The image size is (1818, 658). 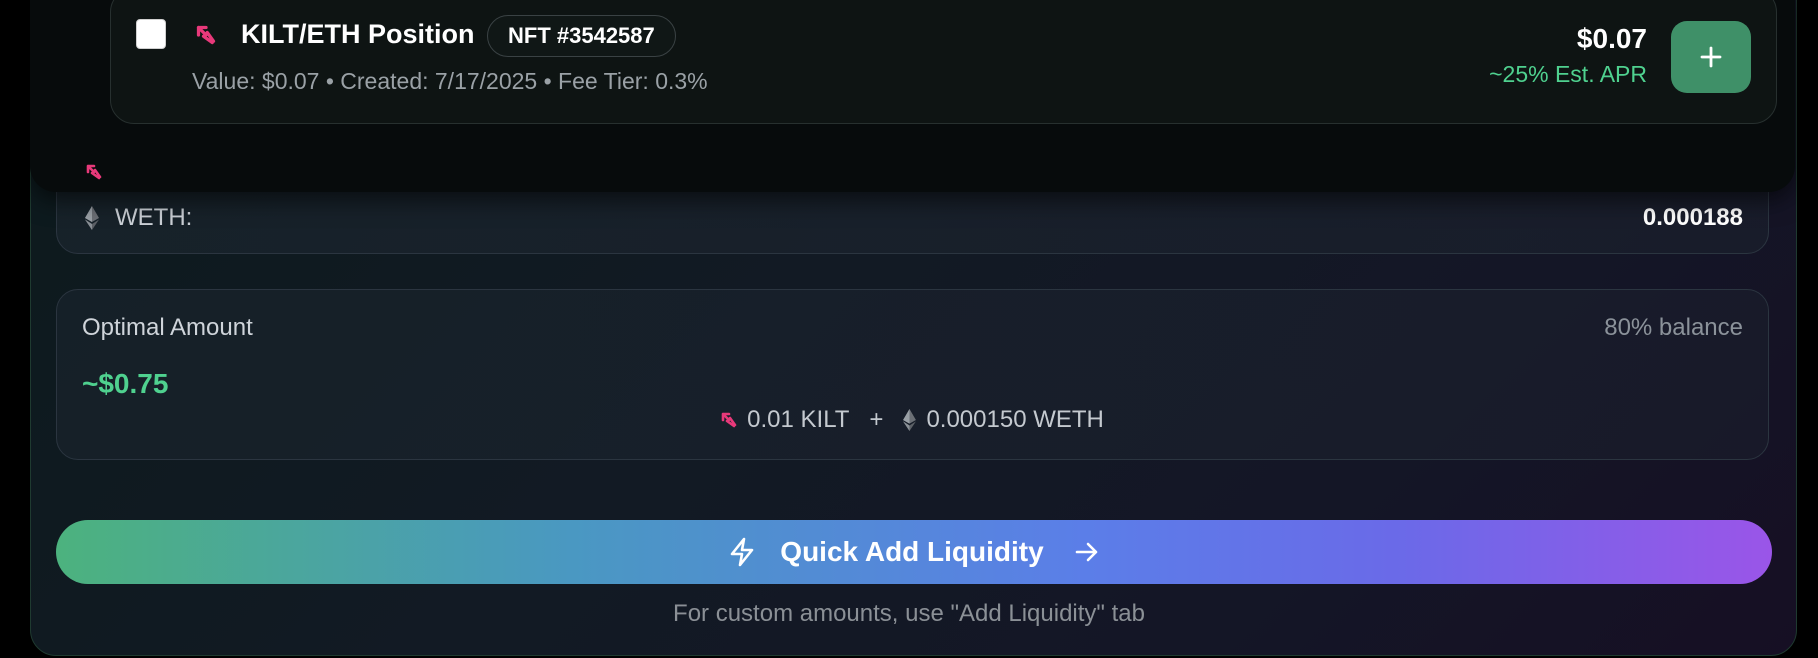 I want to click on lightning-icon, so click(x=742, y=552).